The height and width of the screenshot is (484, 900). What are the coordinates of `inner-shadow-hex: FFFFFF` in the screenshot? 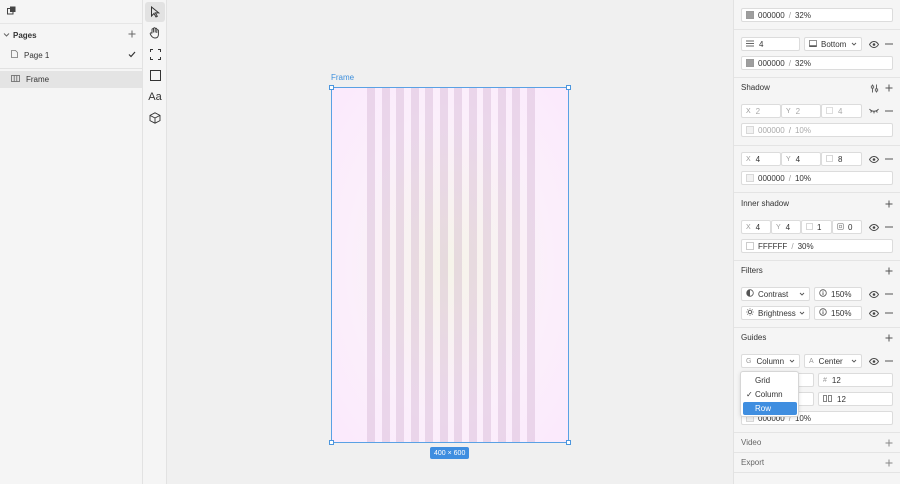 It's located at (773, 246).